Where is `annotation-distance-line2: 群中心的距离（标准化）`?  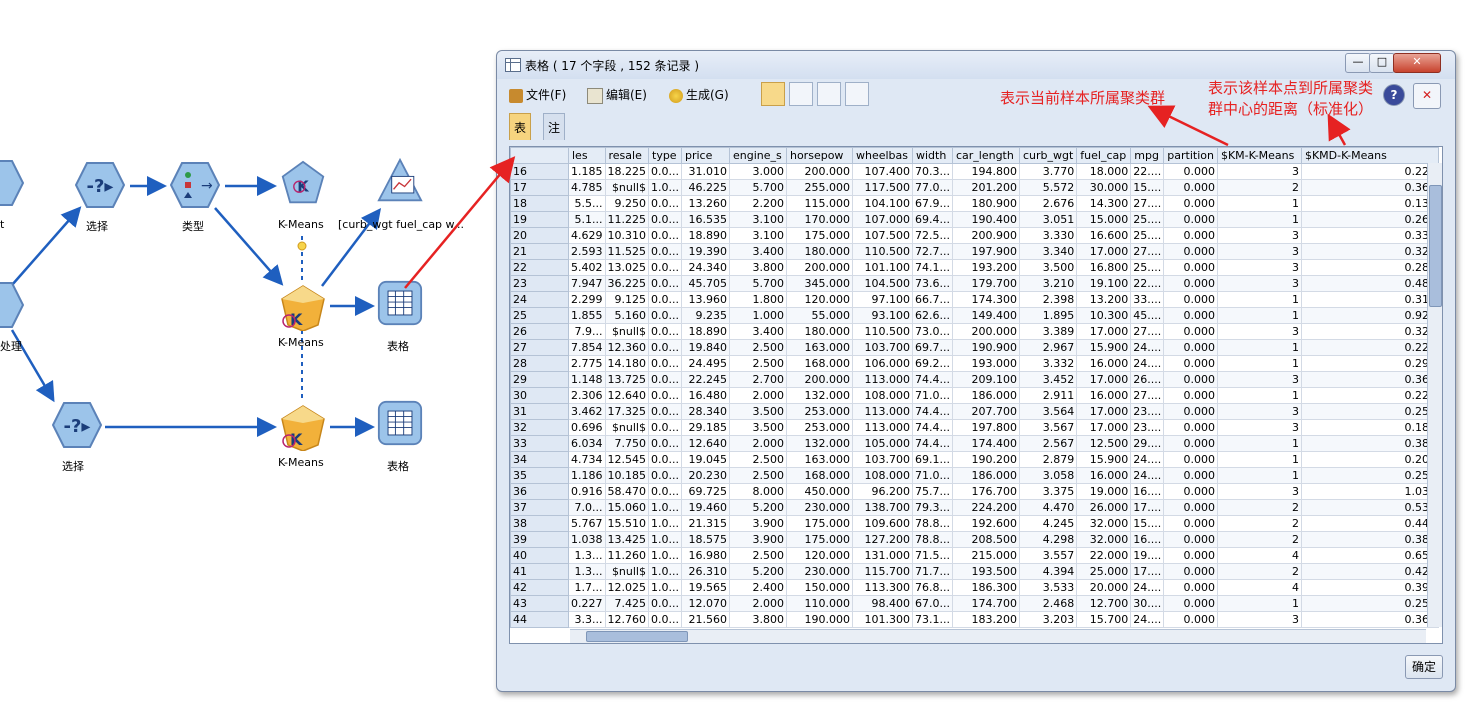 annotation-distance-line2: 群中心的距离（标准化） is located at coordinates (1291, 109).